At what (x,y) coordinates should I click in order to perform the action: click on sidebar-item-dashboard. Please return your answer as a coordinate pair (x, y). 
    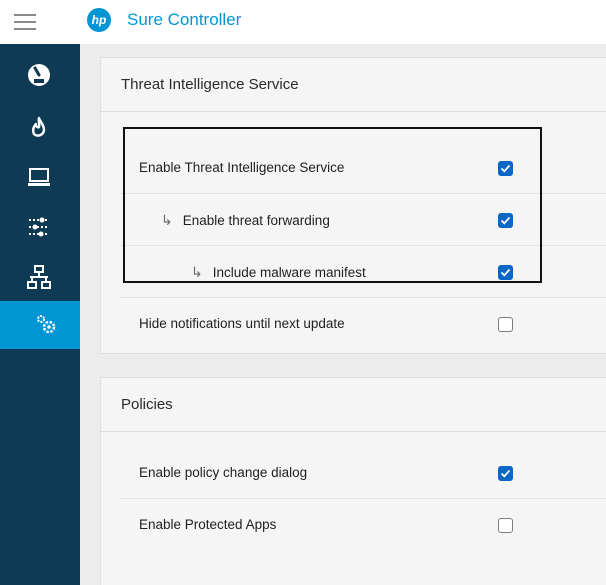
    Looking at the image, I should click on (40, 74).